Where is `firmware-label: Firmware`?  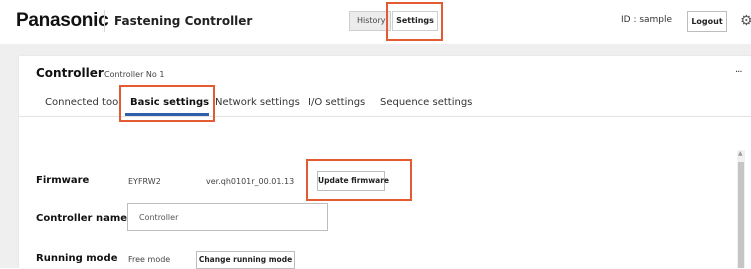
firmware-label: Firmware is located at coordinates (63, 180).